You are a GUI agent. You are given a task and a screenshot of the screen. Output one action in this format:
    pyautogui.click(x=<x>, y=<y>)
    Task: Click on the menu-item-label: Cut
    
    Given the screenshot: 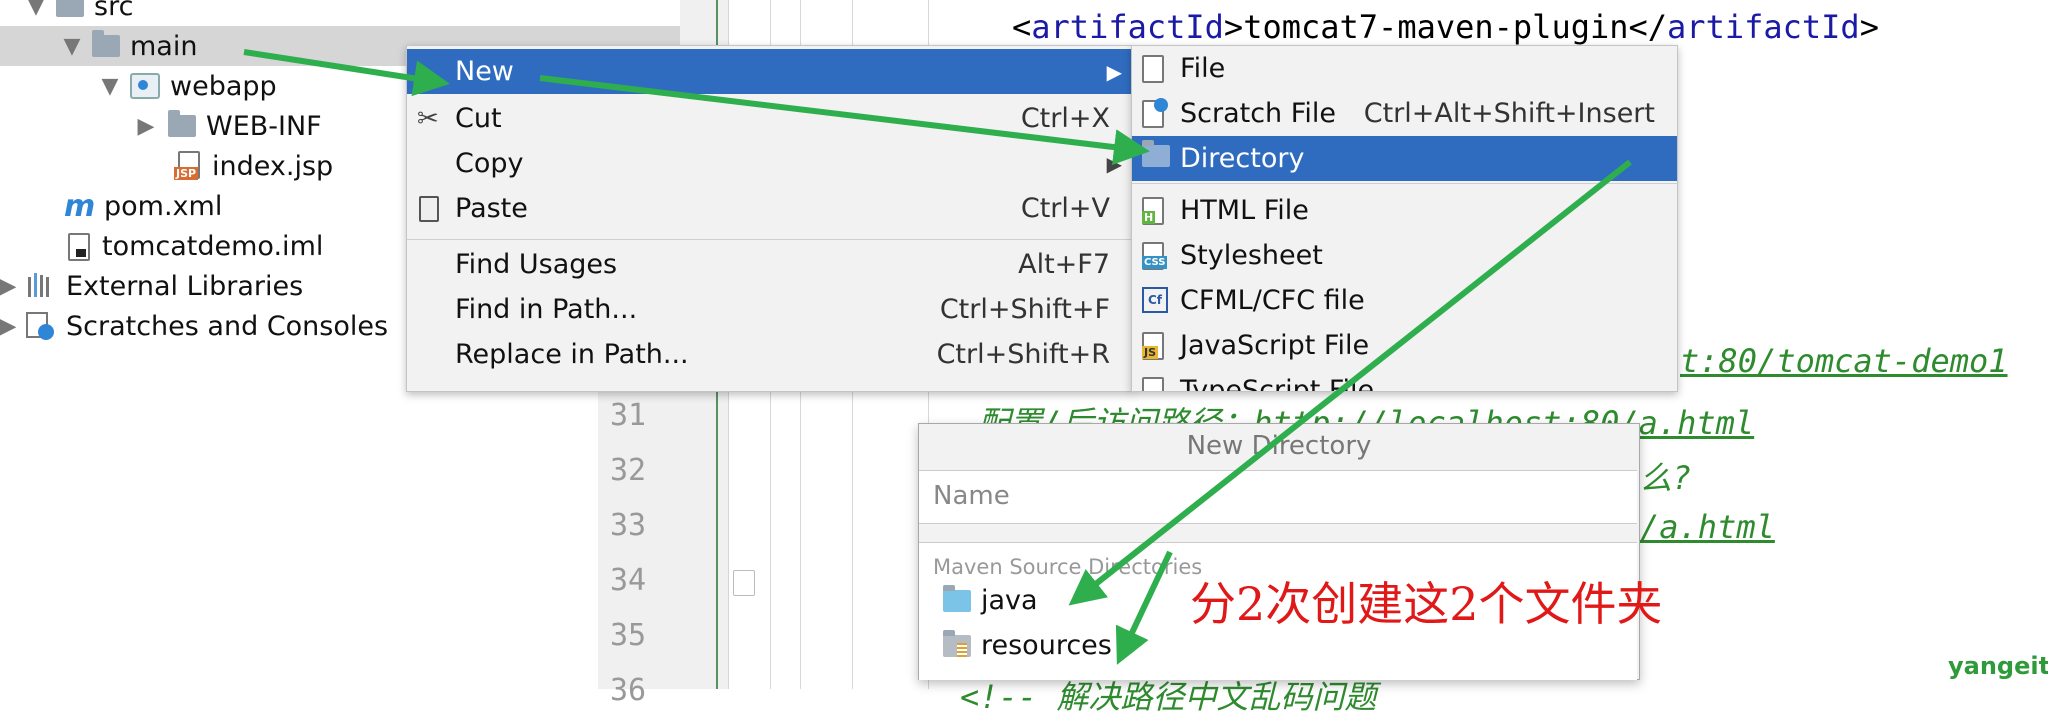 What is the action you would take?
    pyautogui.click(x=478, y=118)
    